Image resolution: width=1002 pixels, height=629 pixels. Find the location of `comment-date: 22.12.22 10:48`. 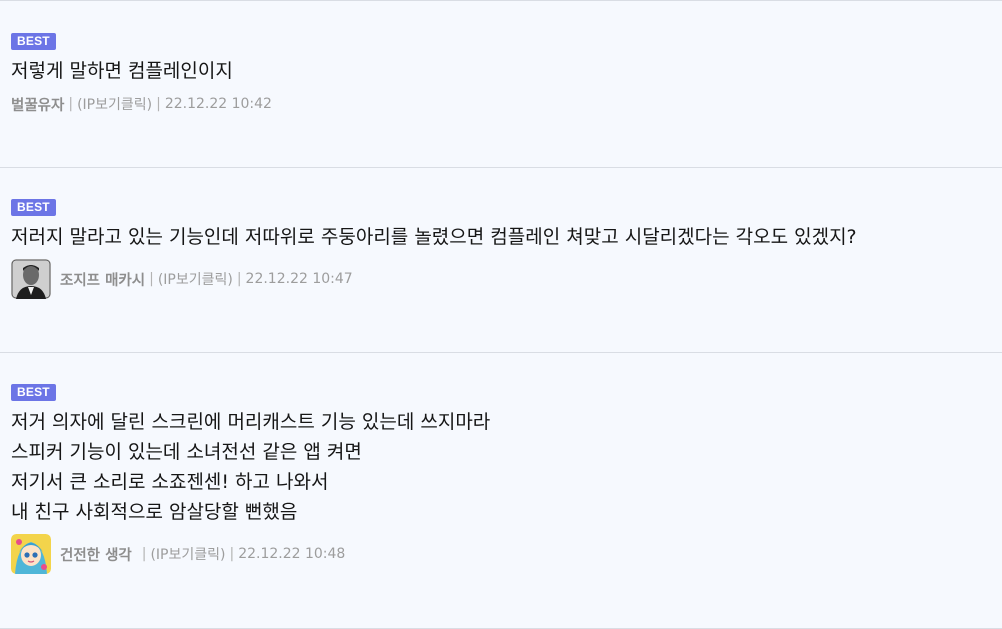

comment-date: 22.12.22 10:48 is located at coordinates (292, 554).